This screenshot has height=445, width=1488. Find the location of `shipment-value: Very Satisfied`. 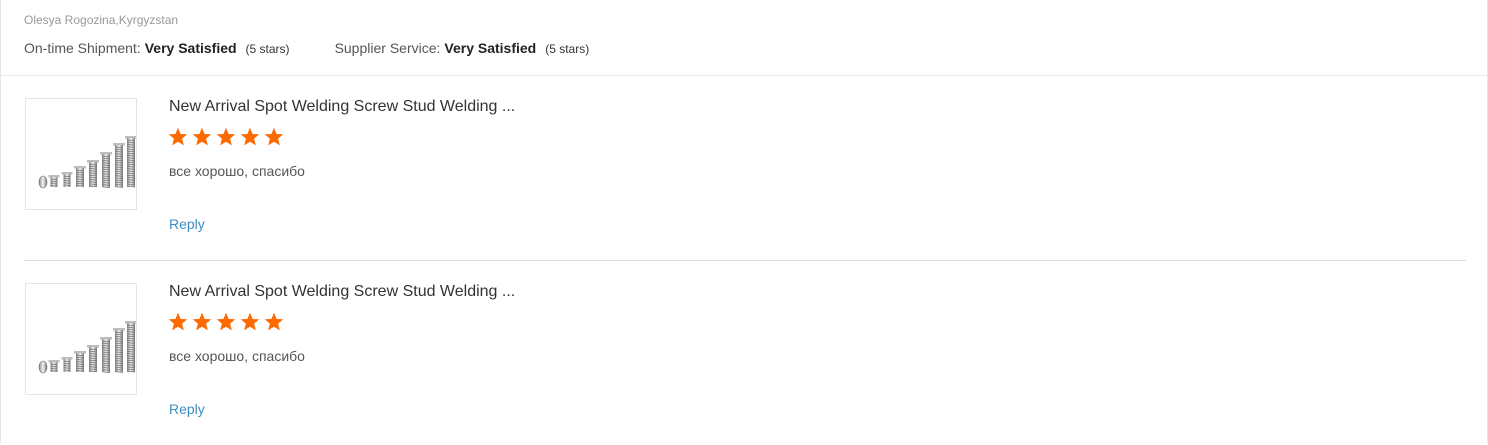

shipment-value: Very Satisfied is located at coordinates (190, 48).